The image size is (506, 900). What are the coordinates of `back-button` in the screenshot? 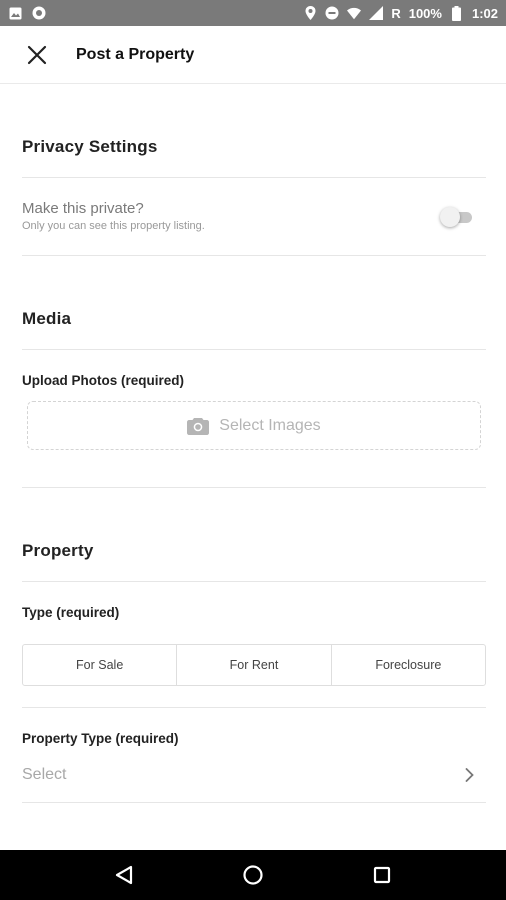 It's located at (124, 875).